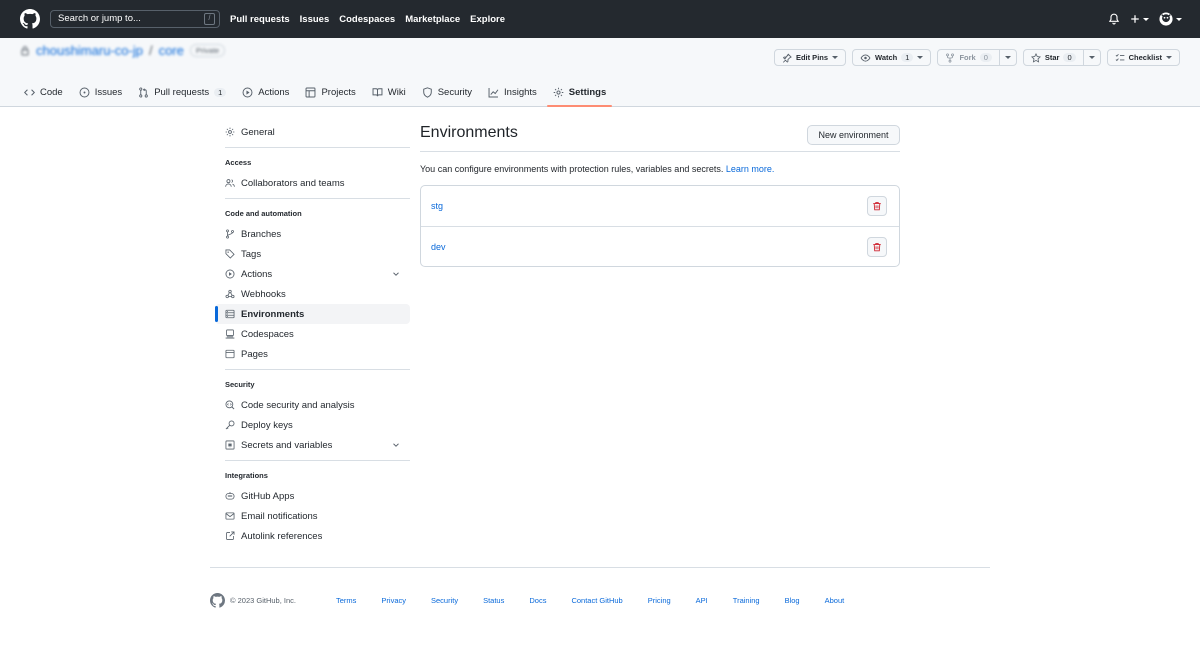  What do you see at coordinates (312, 496) in the screenshot?
I see `sidebar-item-github-apps: GitHub Apps` at bounding box center [312, 496].